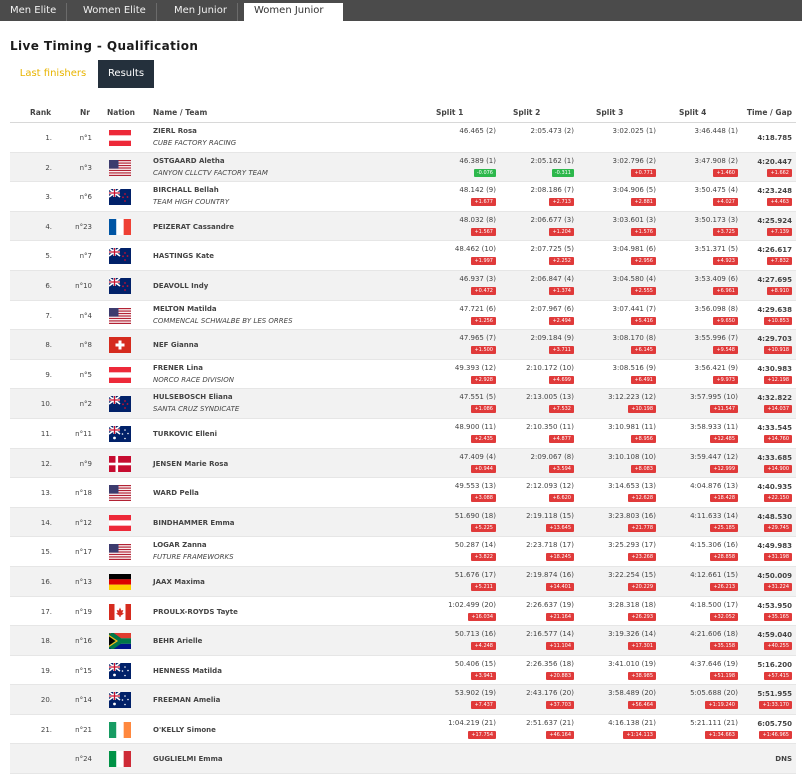  I want to click on split-2-time: 2:19.874 (16), so click(550, 574).